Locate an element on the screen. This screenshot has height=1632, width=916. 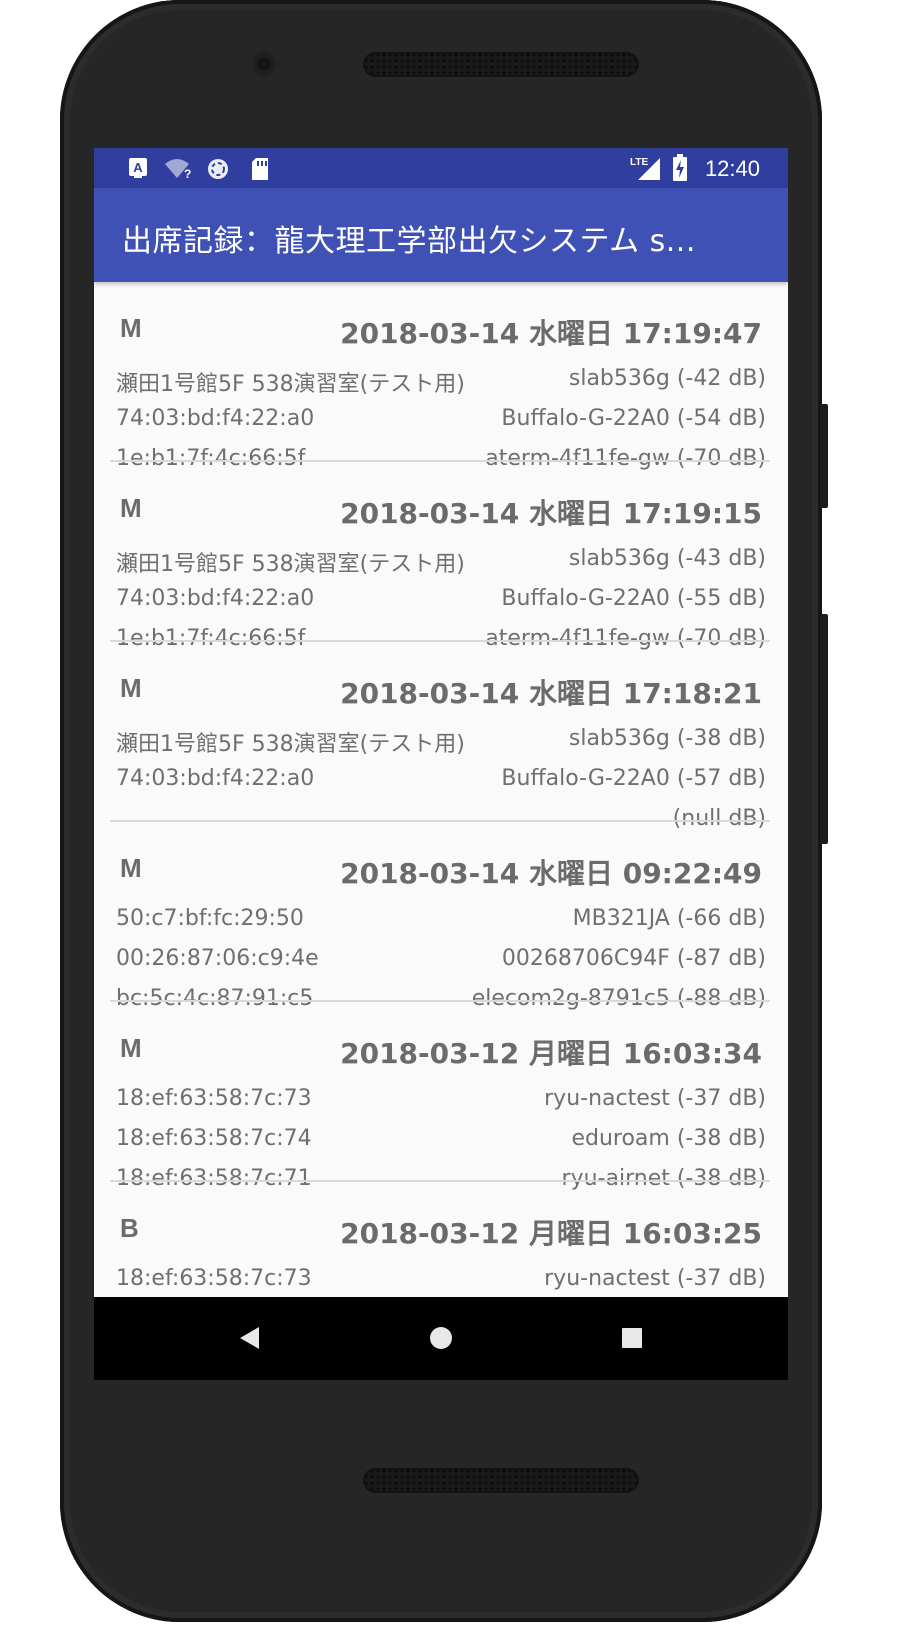
record-datetime: 2018-03-12 月曜日 16:03:34 is located at coordinates (551, 1053).